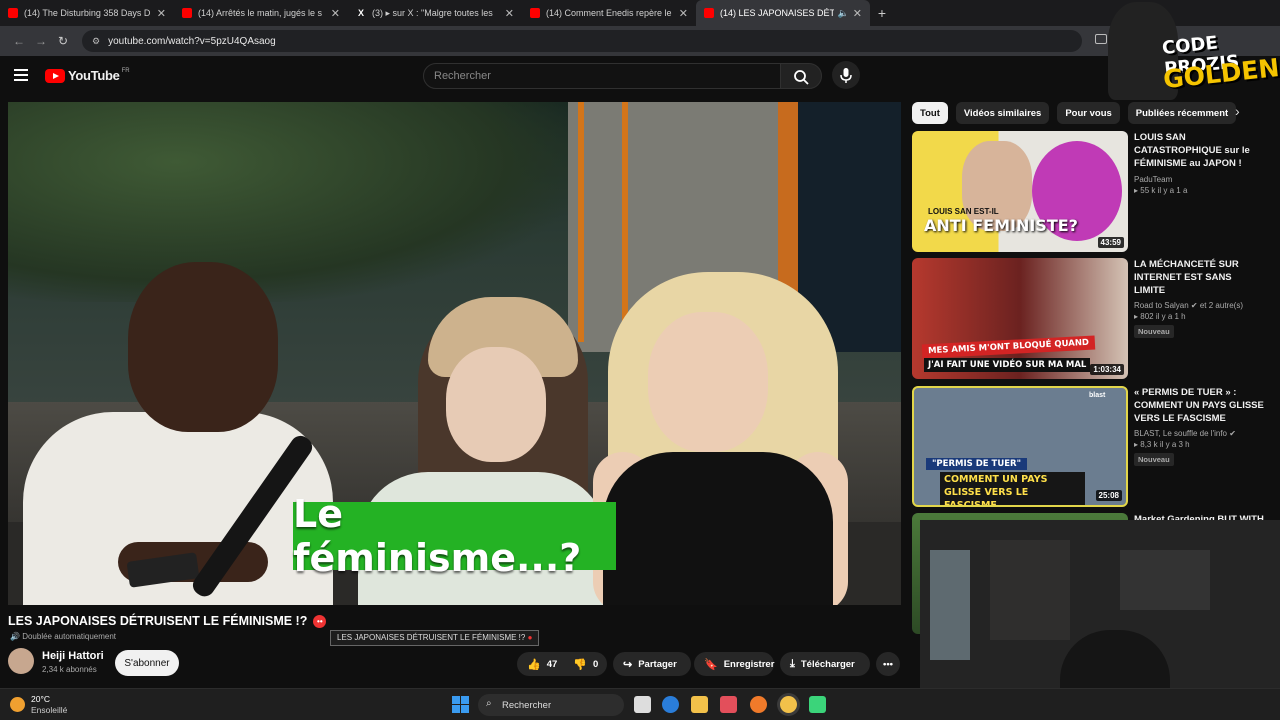  What do you see at coordinates (63, 41) in the screenshot?
I see `reload-icon: ↻` at bounding box center [63, 41].